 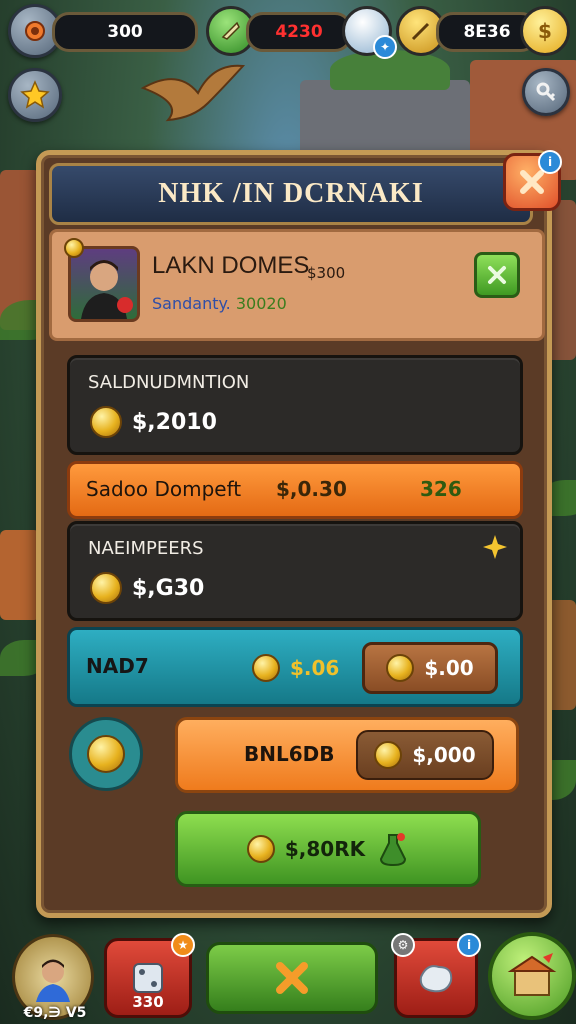 I want to click on dice-icon, so click(x=148, y=978).